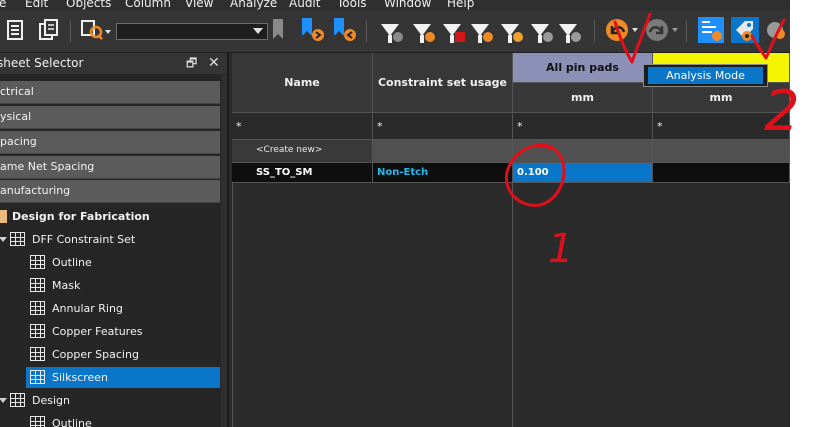 This screenshot has height=427, width=821. I want to click on menu-file: e, so click(3, 5).